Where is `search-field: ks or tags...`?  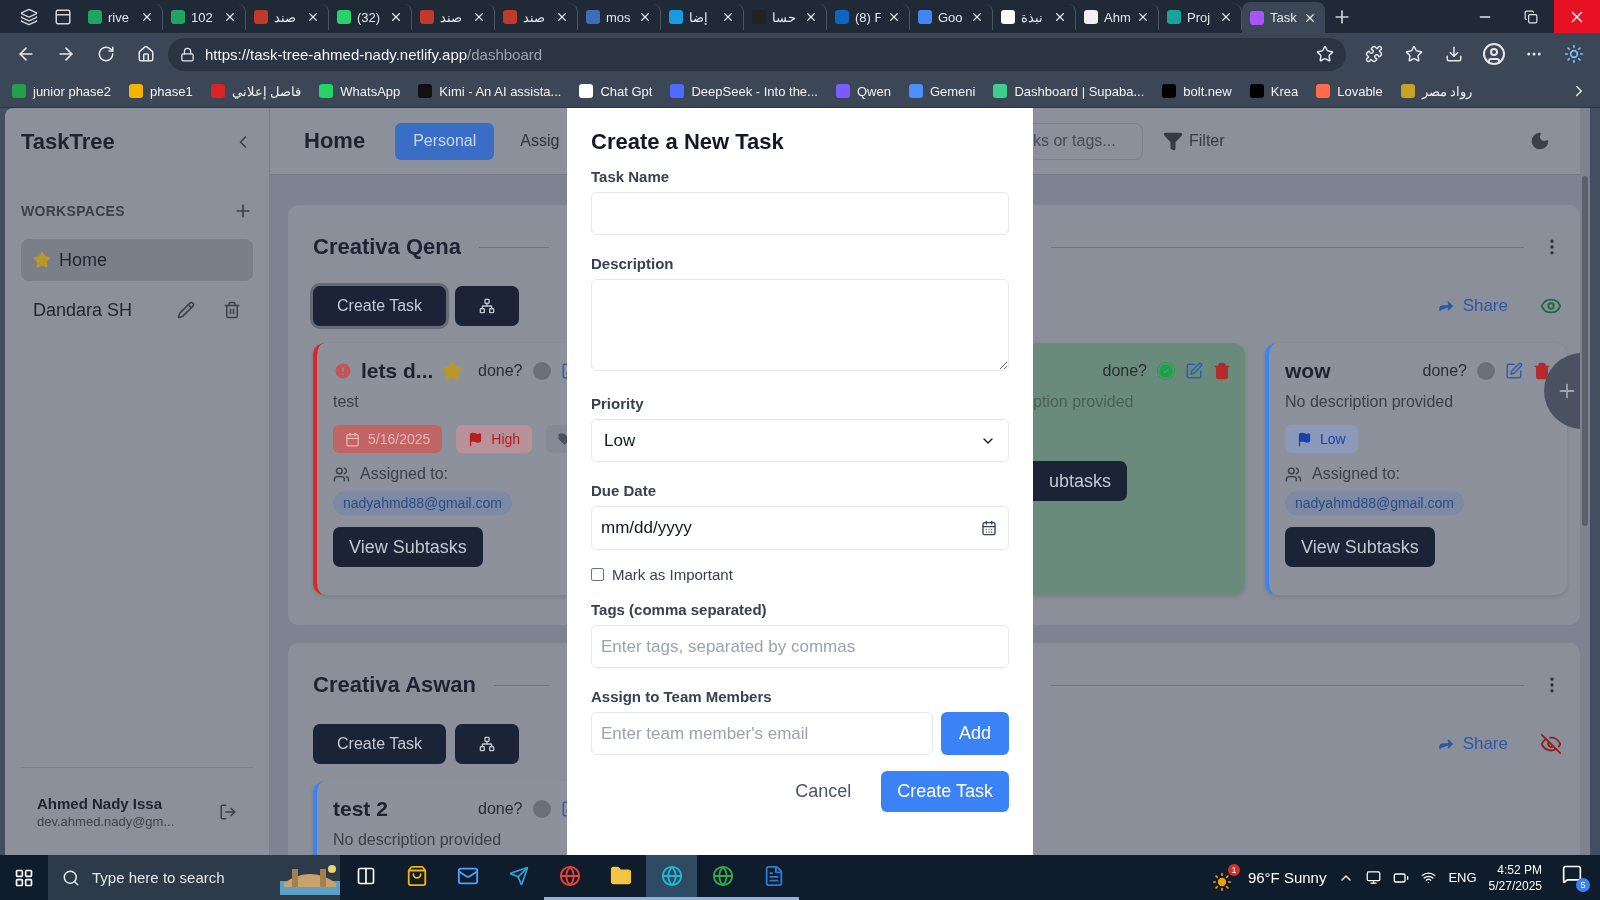 search-field: ks or tags... is located at coordinates (1088, 141).